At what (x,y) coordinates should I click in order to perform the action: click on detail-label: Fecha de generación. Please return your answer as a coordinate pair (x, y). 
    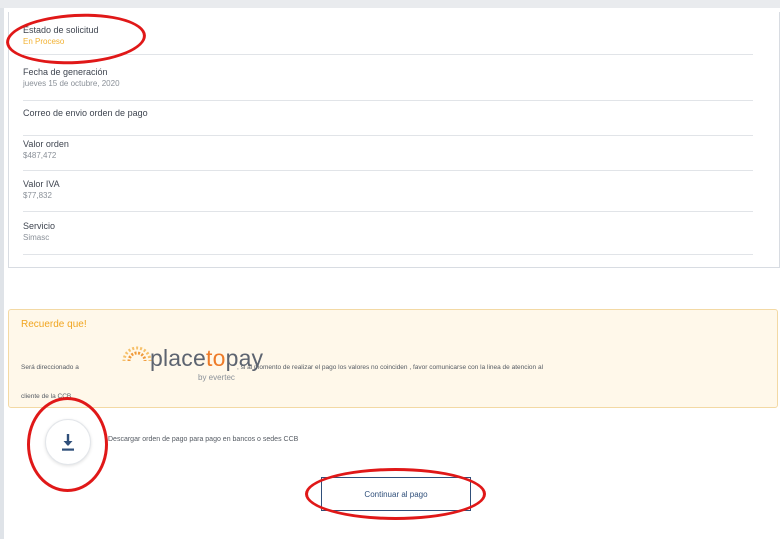
    Looking at the image, I should click on (65, 72).